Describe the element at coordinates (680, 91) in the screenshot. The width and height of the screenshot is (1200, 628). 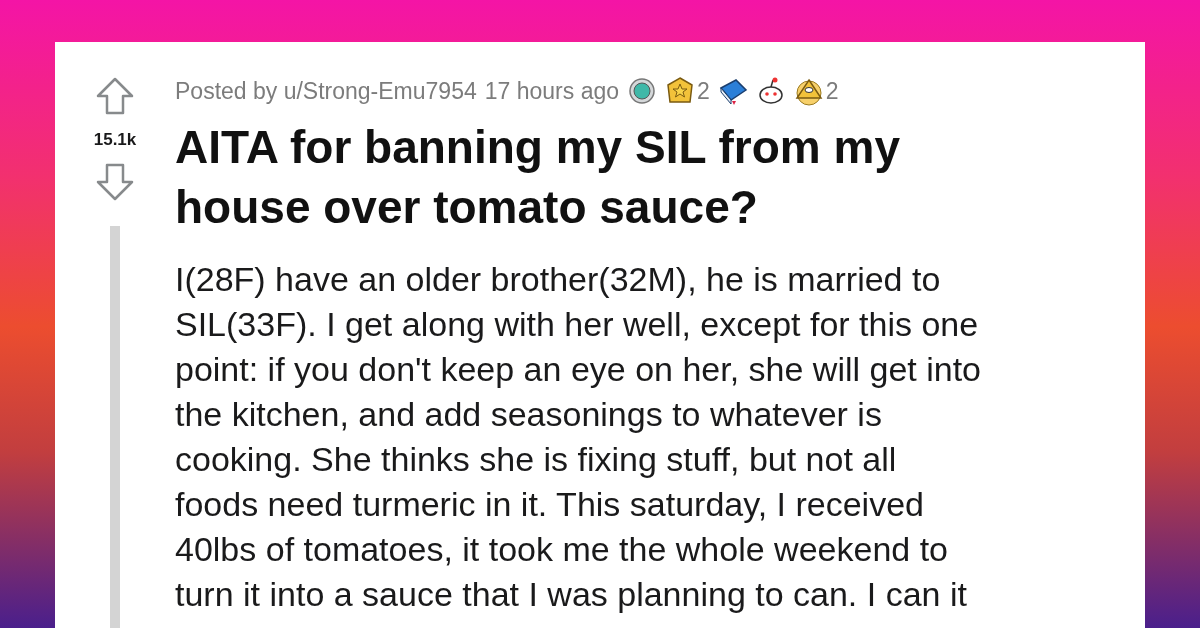
I see `star-award-icon` at that location.